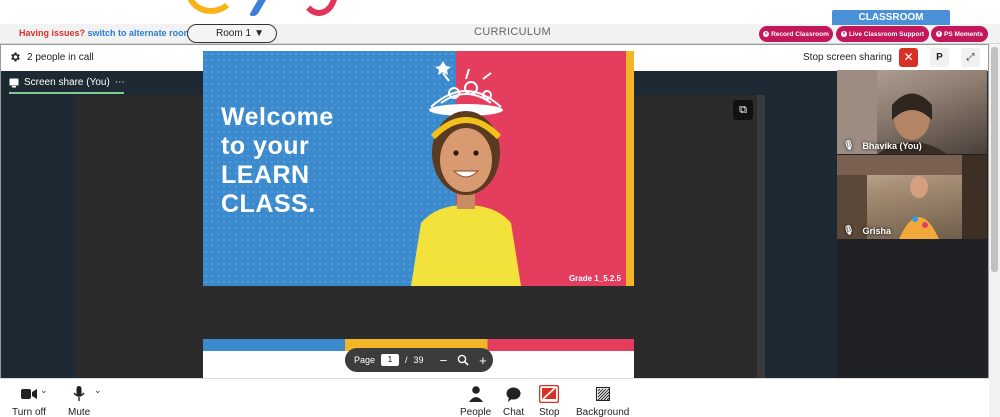 This screenshot has height=417, width=1000. What do you see at coordinates (79, 412) in the screenshot?
I see `mic-label: Mute` at bounding box center [79, 412].